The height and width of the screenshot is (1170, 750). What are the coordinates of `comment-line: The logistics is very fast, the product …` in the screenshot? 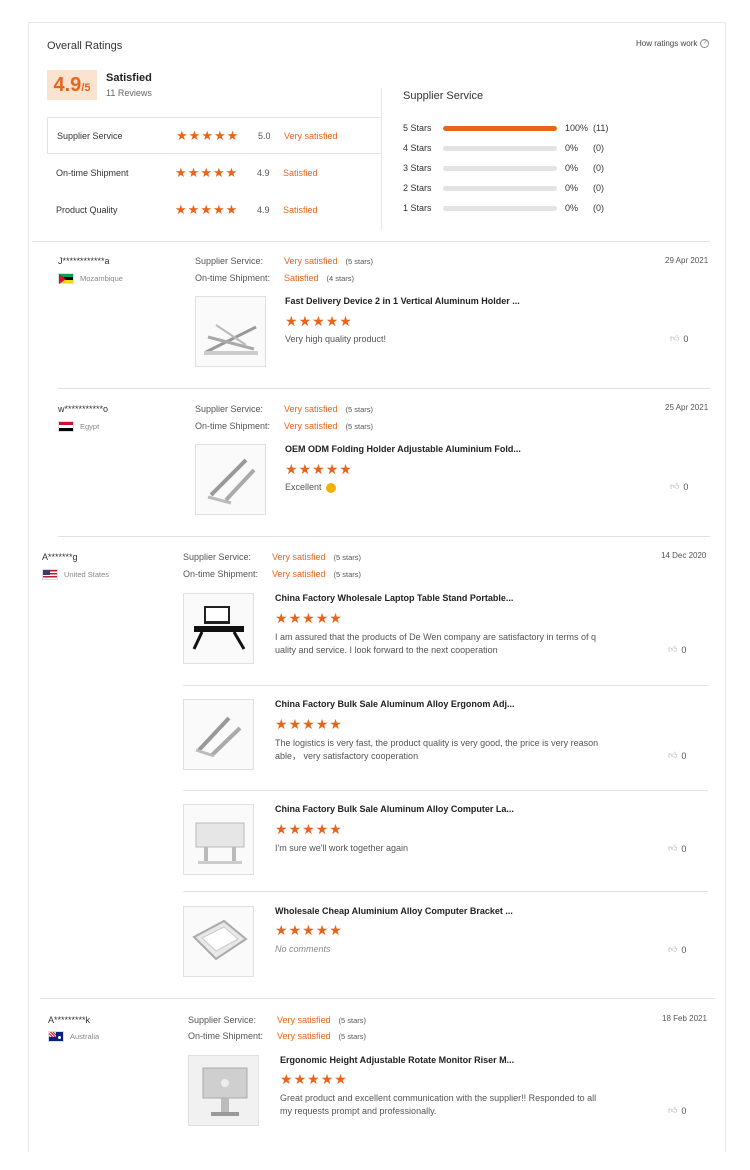 It's located at (437, 743).